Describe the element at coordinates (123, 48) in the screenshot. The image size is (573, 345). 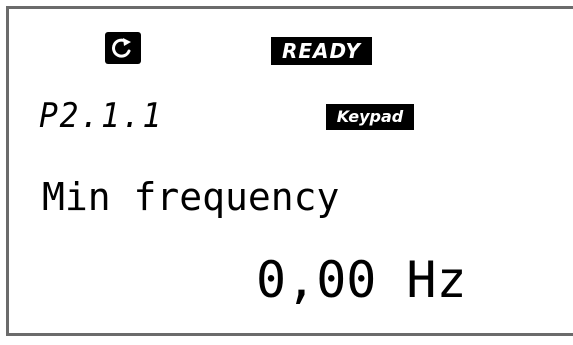
I see `rotation-arrow-icon` at that location.